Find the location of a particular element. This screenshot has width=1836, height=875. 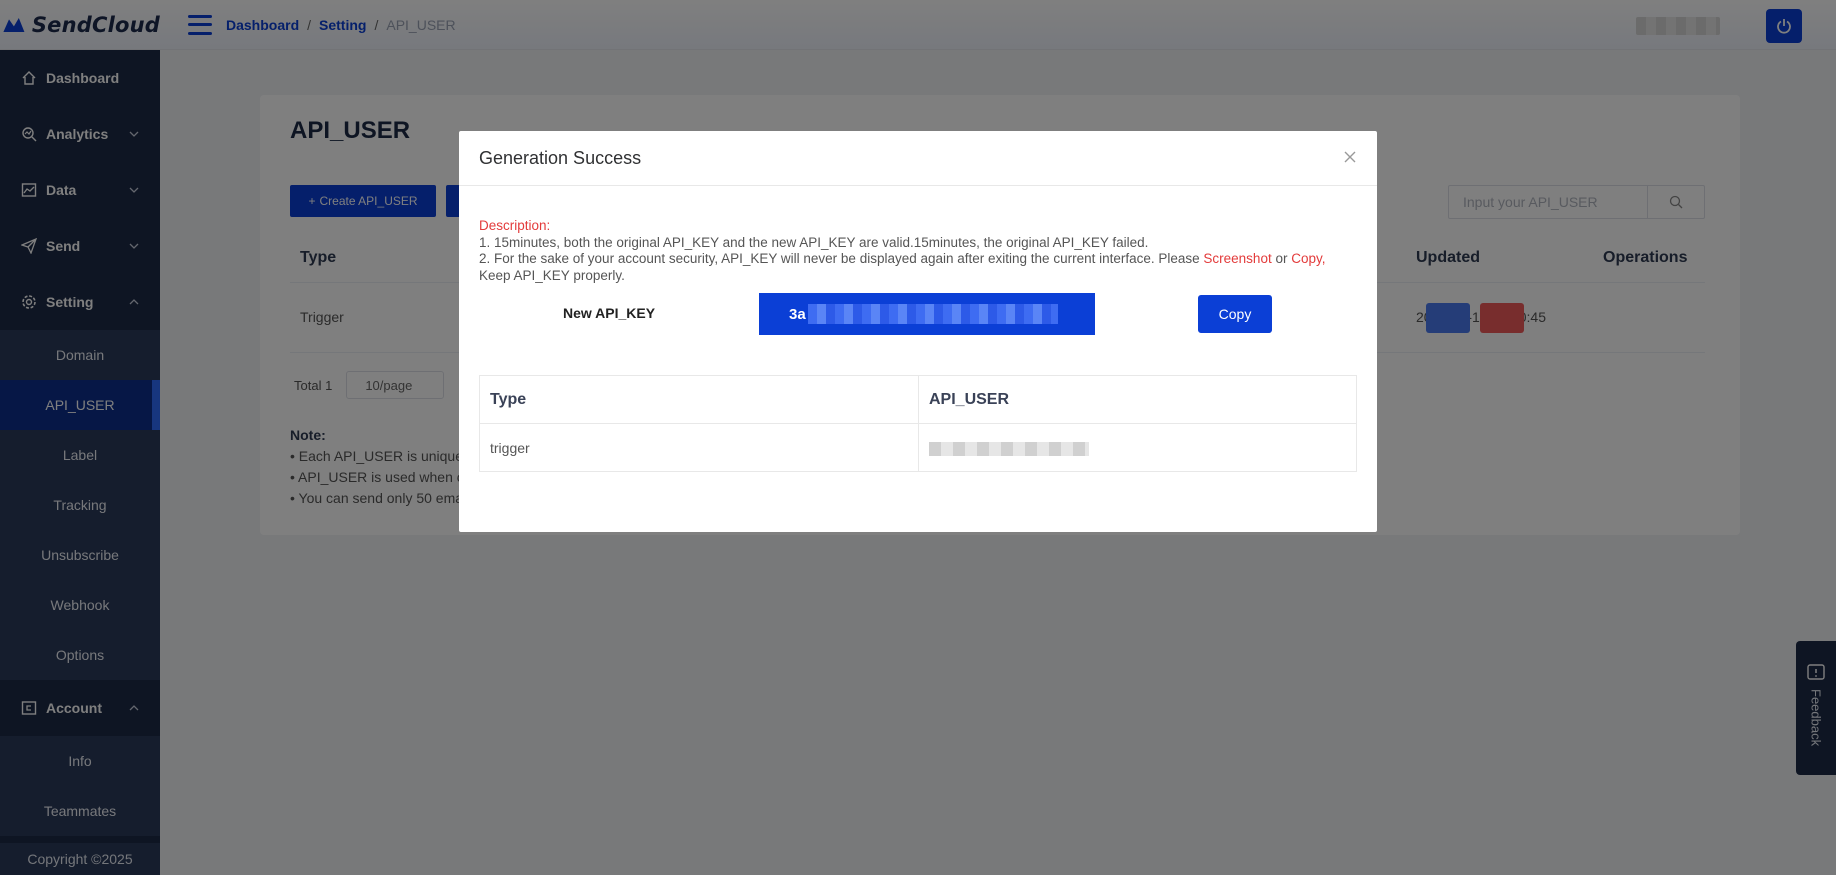

description-line-3: Keep API_KEY properly. is located at coordinates (552, 275).